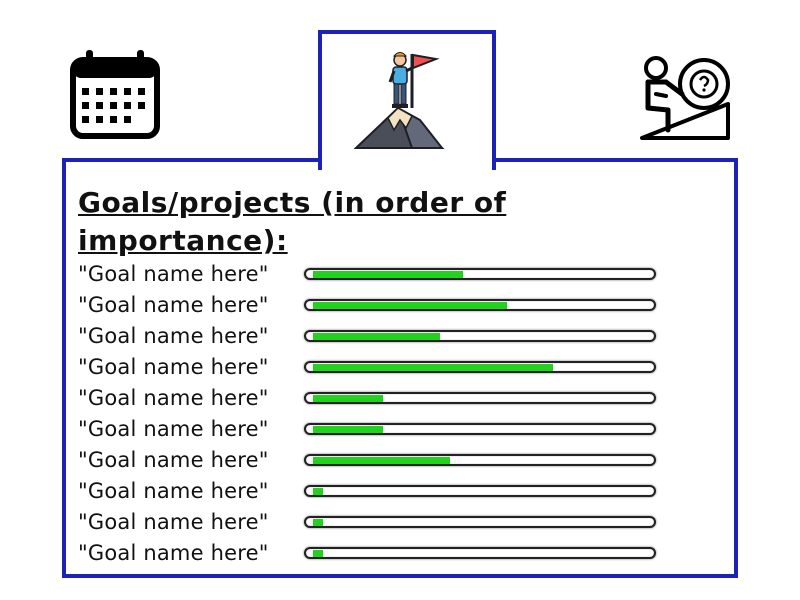  What do you see at coordinates (115, 95) in the screenshot?
I see `calendar-icon` at bounding box center [115, 95].